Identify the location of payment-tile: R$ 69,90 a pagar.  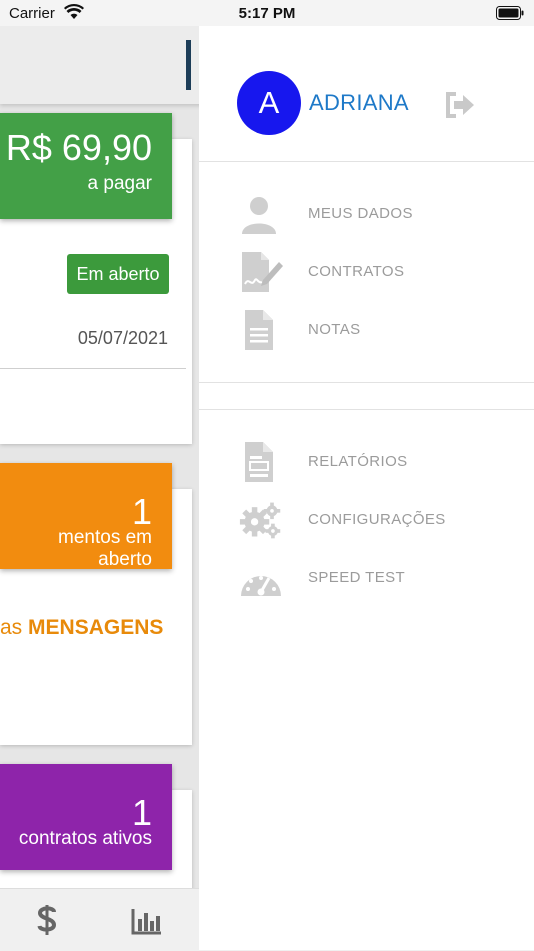
(86, 166).